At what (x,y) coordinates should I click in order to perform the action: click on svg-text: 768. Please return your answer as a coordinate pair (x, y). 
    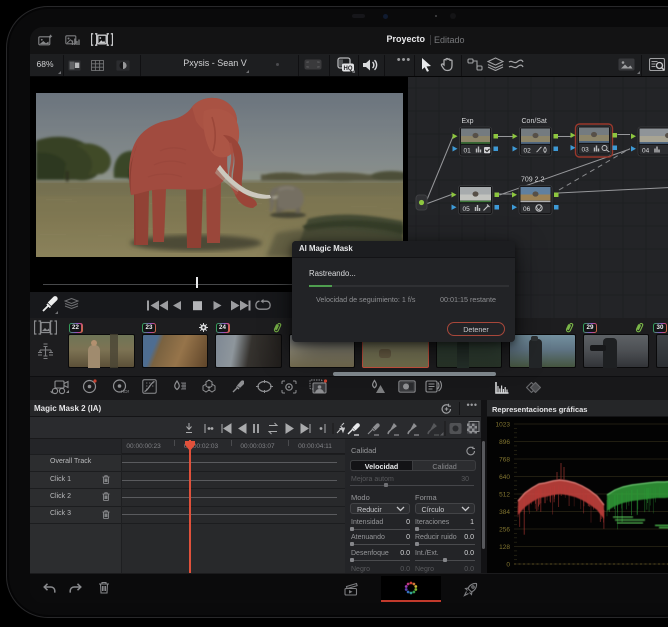
    Looking at the image, I should click on (504, 460).